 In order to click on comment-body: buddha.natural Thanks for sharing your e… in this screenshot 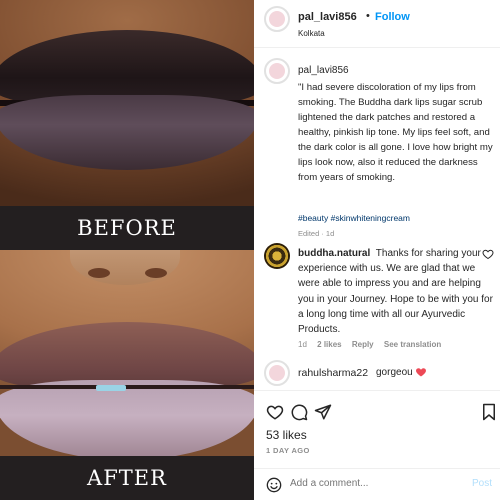, I will do `click(396, 291)`.